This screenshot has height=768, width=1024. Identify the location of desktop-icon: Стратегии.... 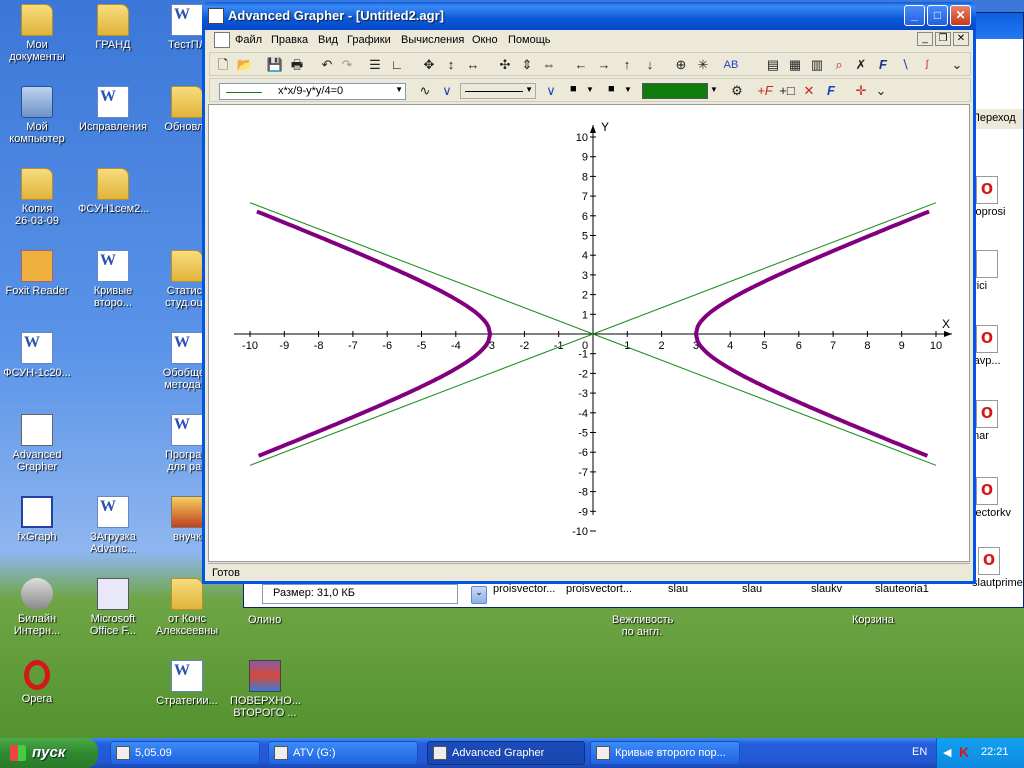
(187, 683).